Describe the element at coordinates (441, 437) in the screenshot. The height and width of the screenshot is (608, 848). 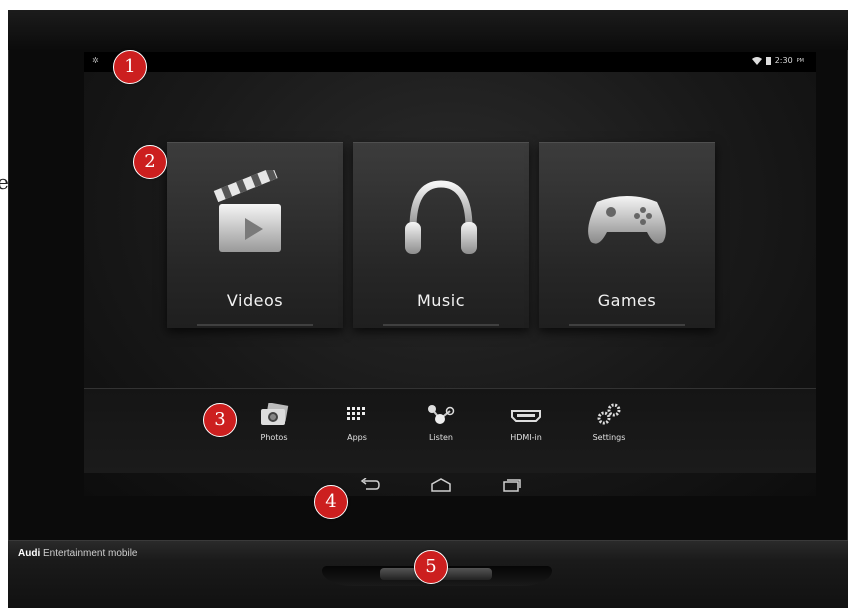
I see `dock-label: Listen` at that location.